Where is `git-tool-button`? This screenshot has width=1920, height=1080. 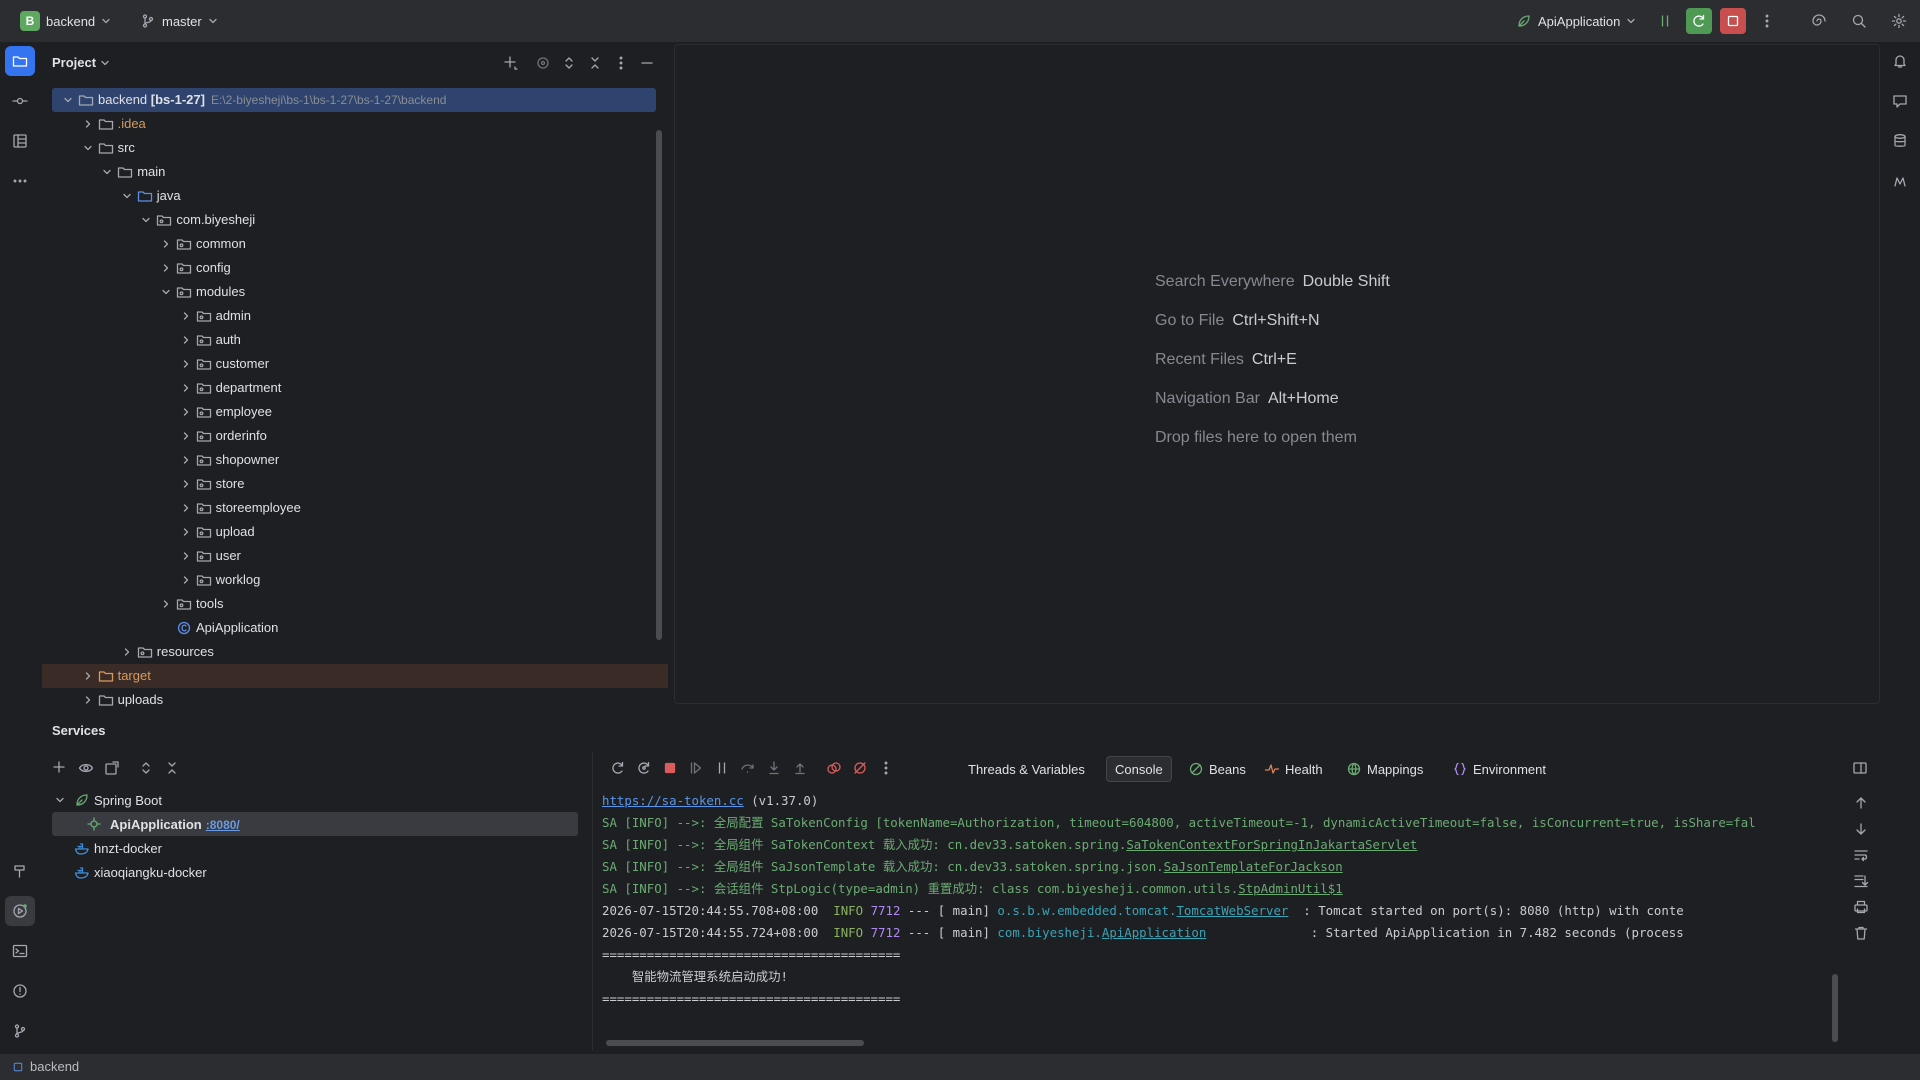 git-tool-button is located at coordinates (20, 1031).